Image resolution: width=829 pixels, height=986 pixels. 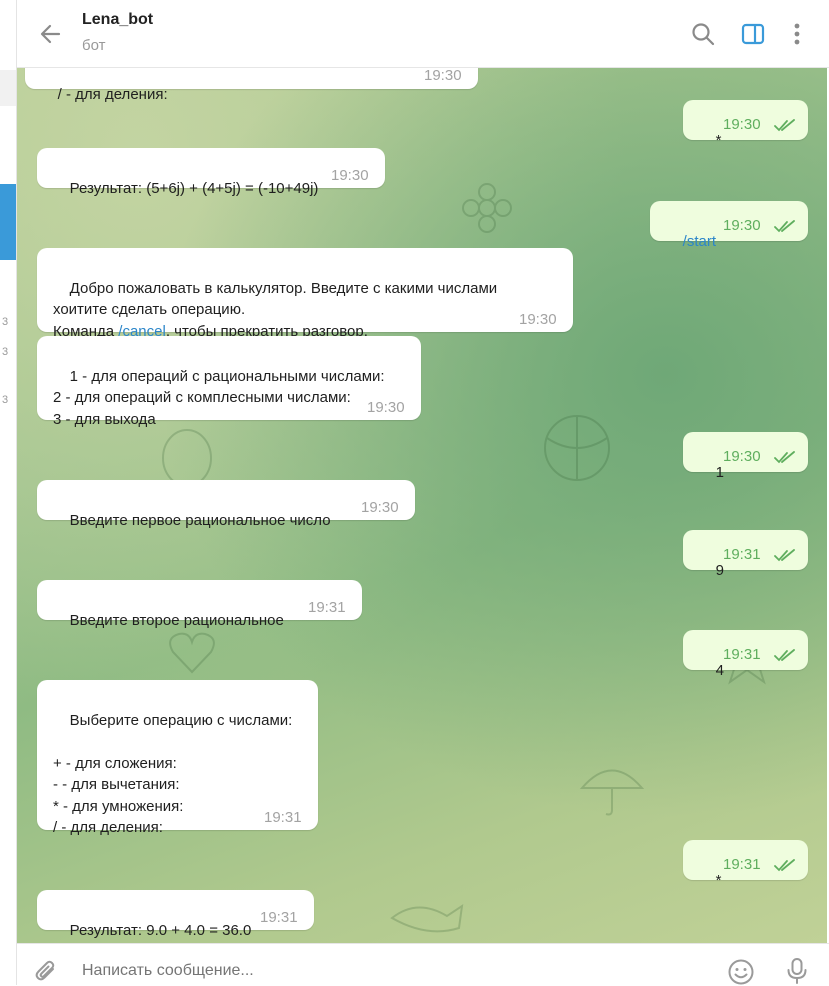 What do you see at coordinates (192, 653) in the screenshot?
I see `doodle-heart-icon` at bounding box center [192, 653].